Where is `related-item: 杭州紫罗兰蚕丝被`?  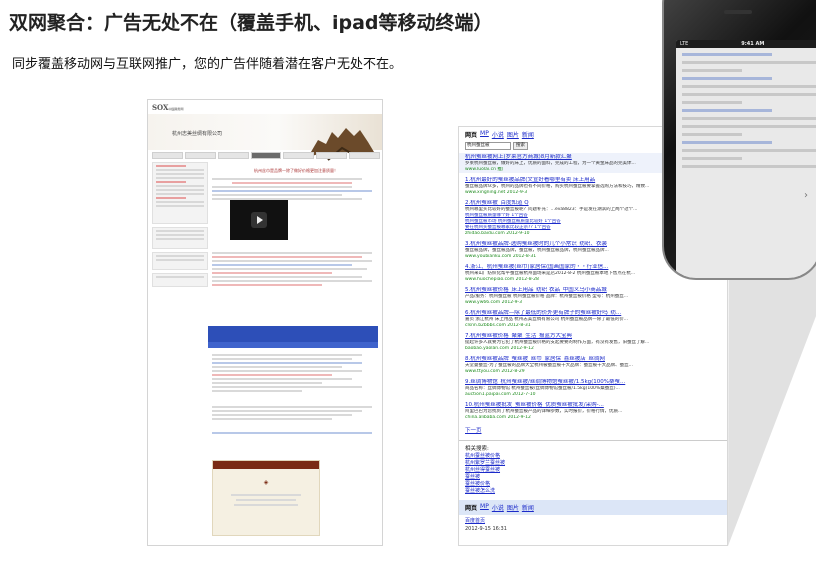 related-item: 杭州紫罗兰蚕丝被 is located at coordinates (593, 463).